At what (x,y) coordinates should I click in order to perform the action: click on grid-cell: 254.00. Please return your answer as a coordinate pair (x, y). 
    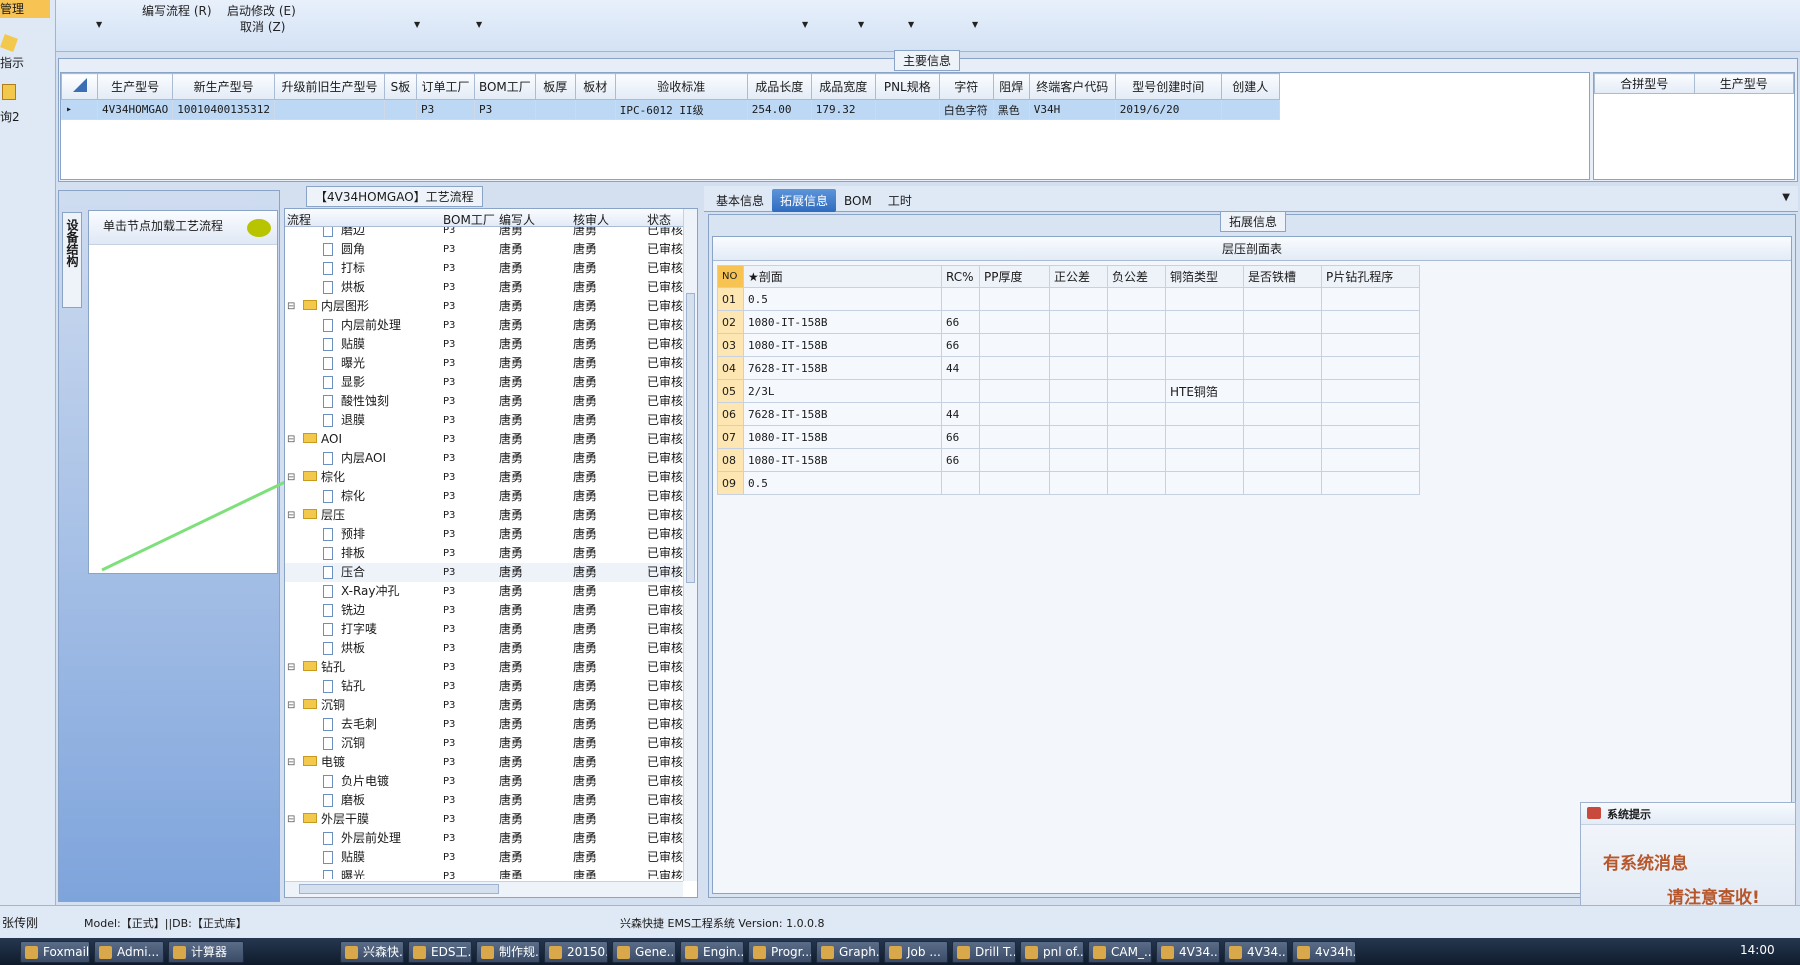
    Looking at the image, I should click on (779, 109).